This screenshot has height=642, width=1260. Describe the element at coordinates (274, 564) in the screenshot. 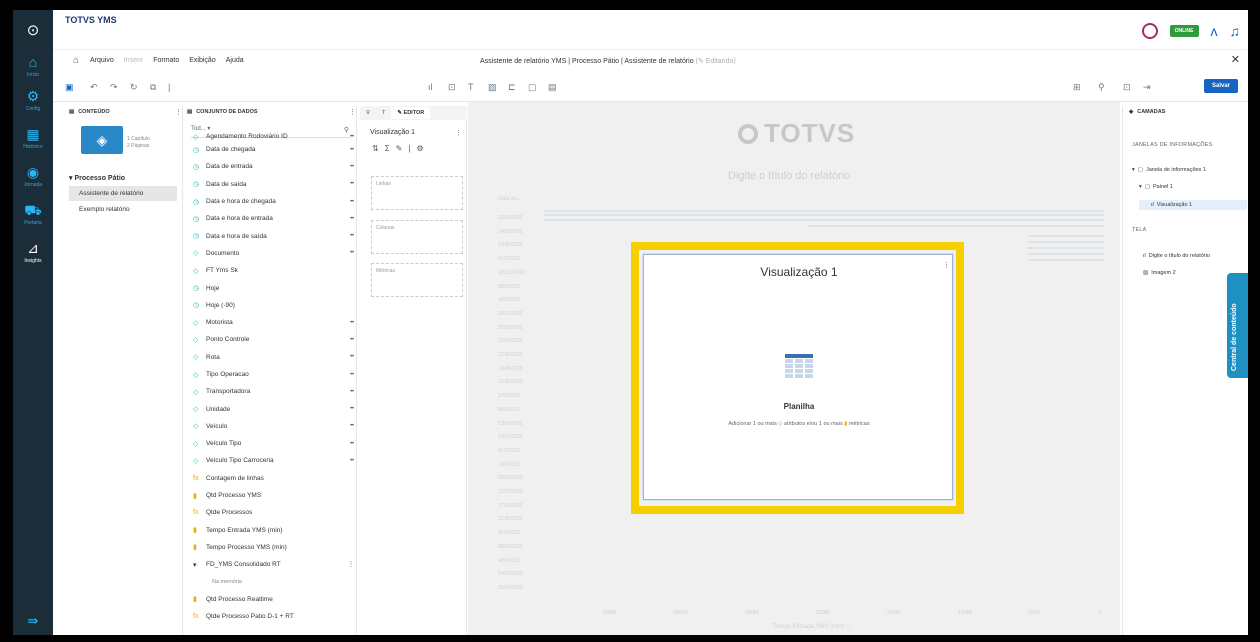

I see `dataset-item: ▾ FD_YMS Consolidado RT ⋮` at that location.